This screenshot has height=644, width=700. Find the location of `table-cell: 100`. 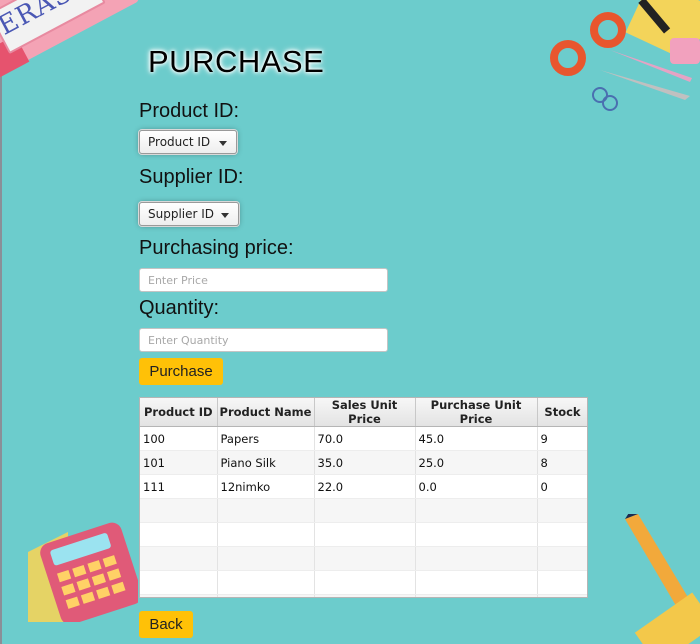

table-cell: 100 is located at coordinates (179, 438).